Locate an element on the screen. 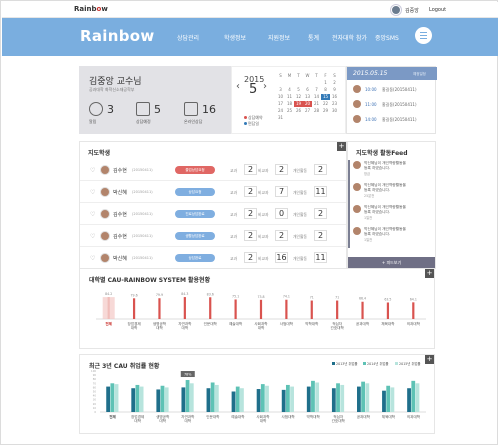 The image size is (498, 445). status-badge: 상담완료 is located at coordinates (195, 258).